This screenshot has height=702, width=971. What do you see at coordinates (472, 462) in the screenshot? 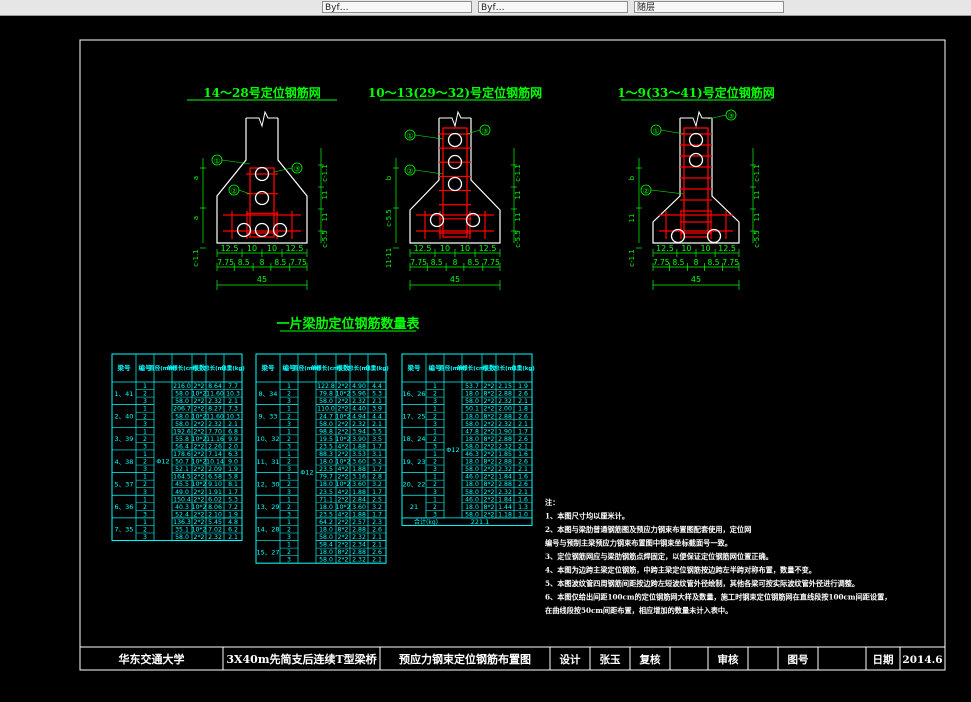
I see `table-cell: 18.0` at bounding box center [472, 462].